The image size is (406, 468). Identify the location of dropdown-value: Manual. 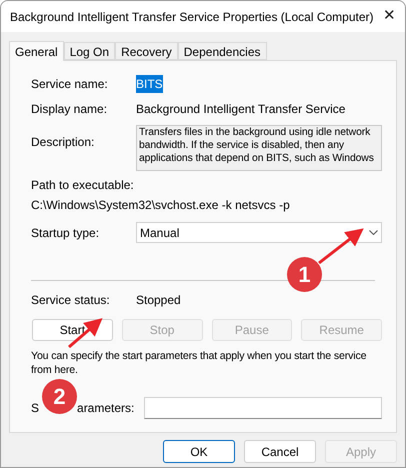
(160, 233).